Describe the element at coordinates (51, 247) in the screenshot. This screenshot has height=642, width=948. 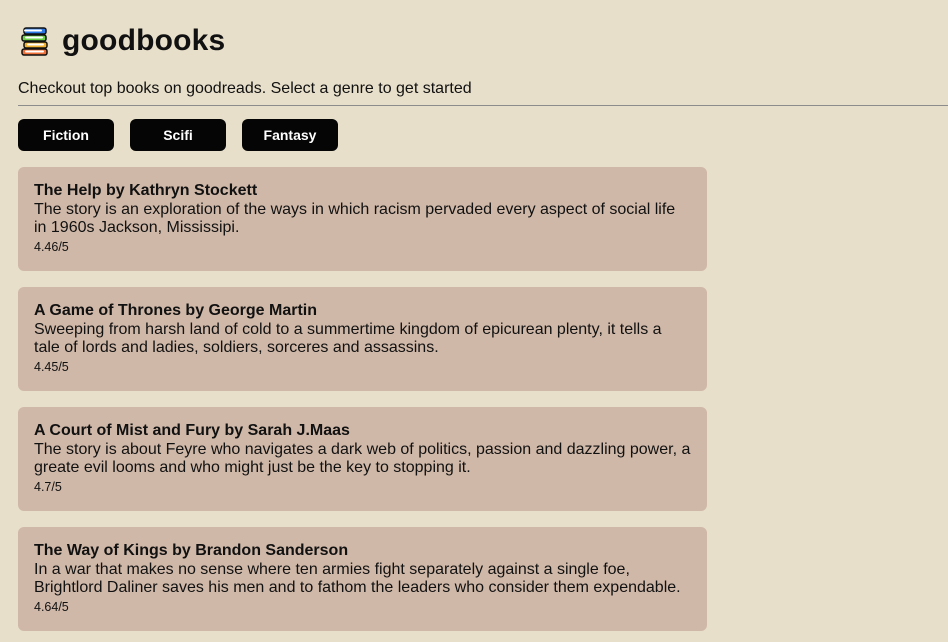
I see `book-rating: 4.46/5` at that location.